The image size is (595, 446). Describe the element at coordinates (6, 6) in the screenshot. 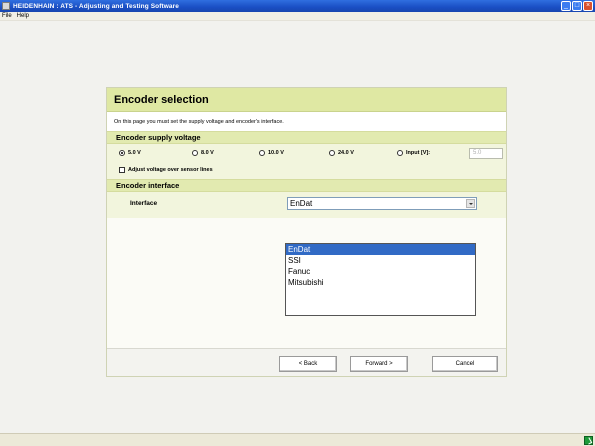

I see `app-icon` at that location.